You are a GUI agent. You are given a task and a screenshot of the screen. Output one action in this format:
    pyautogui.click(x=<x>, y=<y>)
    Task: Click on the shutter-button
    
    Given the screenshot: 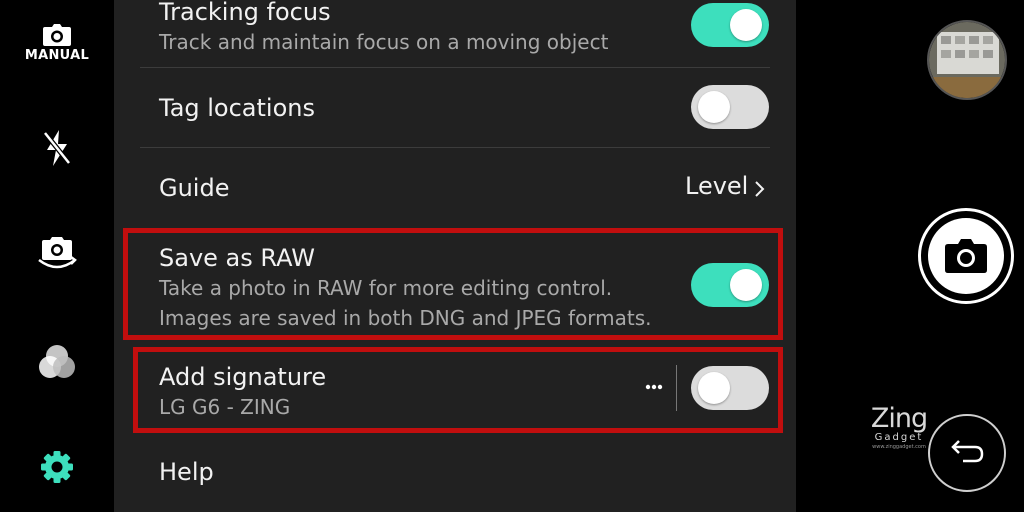 What is the action you would take?
    pyautogui.click(x=966, y=256)
    